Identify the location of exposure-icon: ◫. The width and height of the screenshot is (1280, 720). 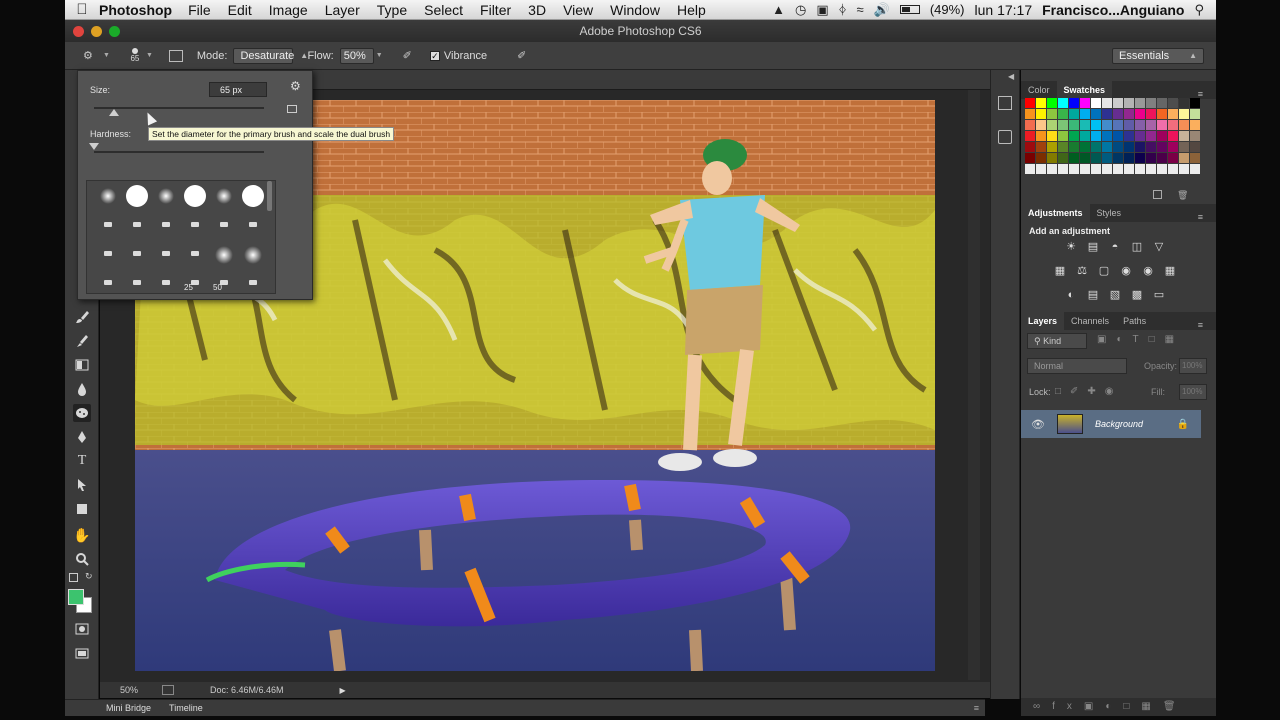
(1137, 247).